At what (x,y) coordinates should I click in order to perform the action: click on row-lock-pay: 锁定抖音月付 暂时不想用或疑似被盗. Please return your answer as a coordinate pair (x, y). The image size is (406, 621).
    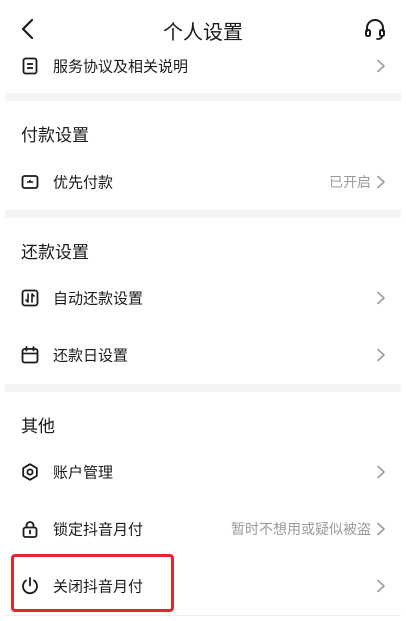
    Looking at the image, I should click on (203, 529).